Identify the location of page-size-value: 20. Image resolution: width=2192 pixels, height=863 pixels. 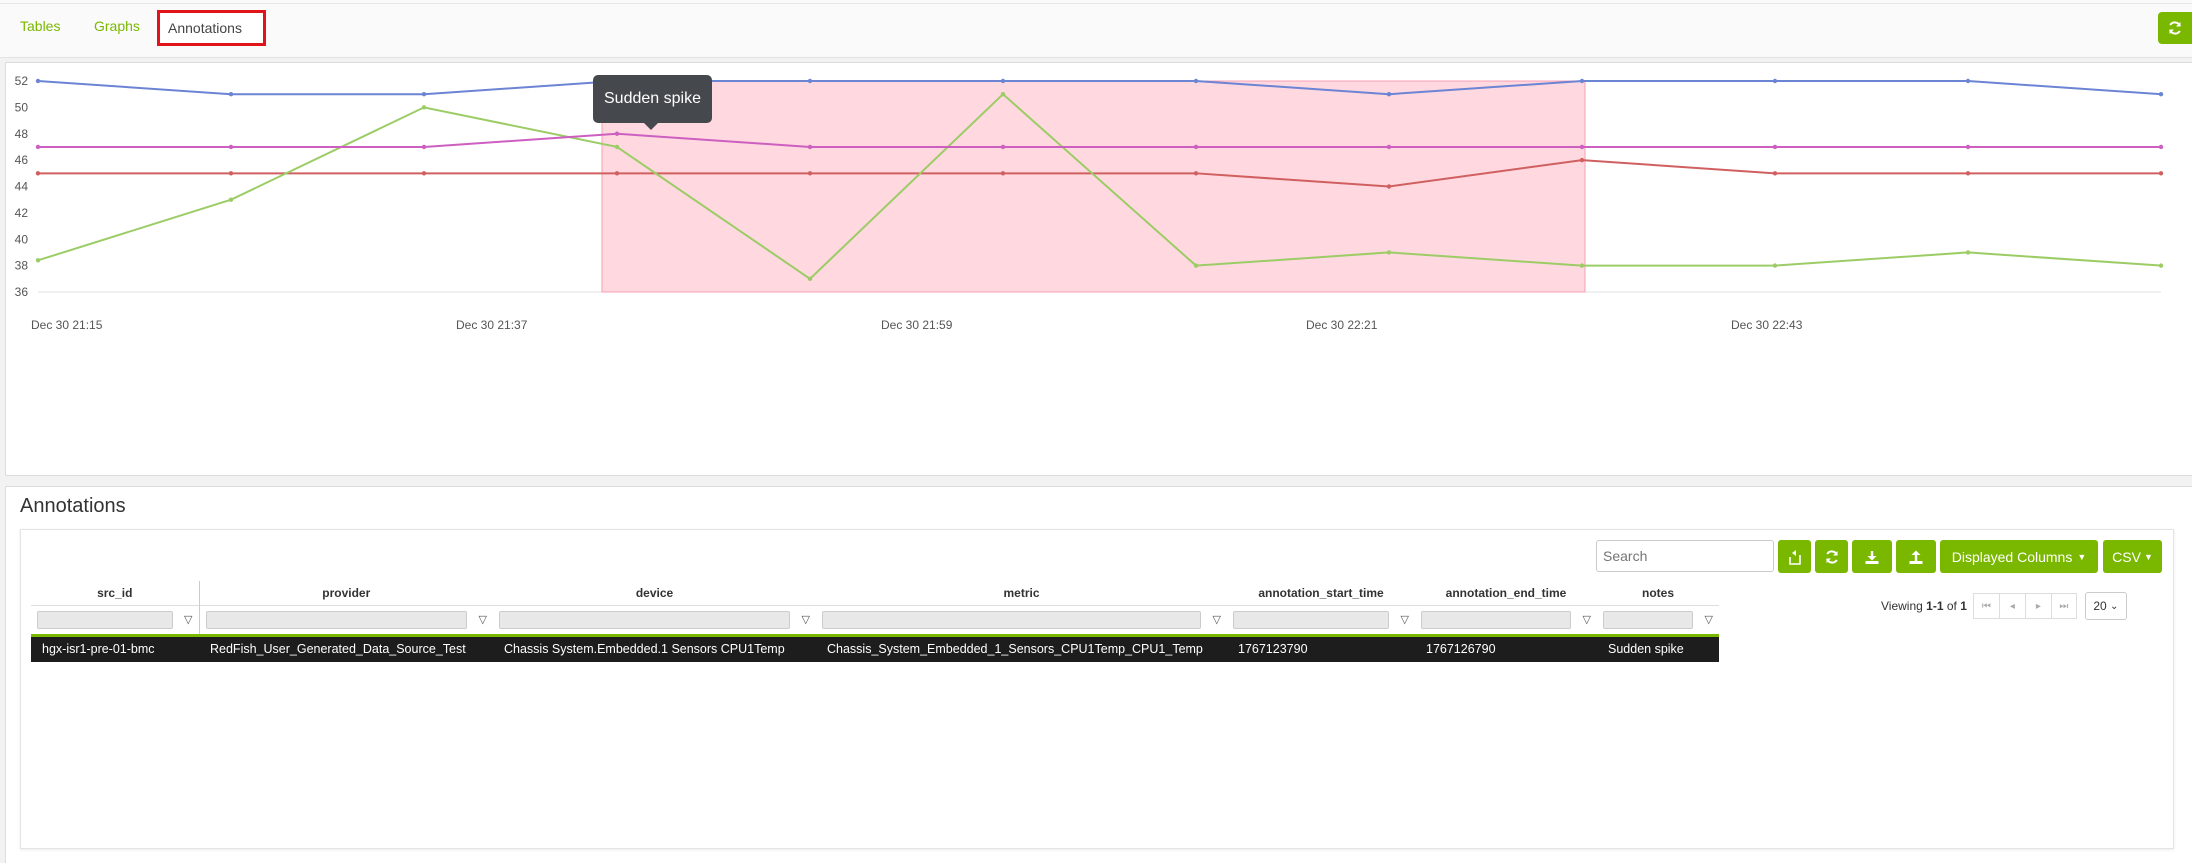
(2100, 606).